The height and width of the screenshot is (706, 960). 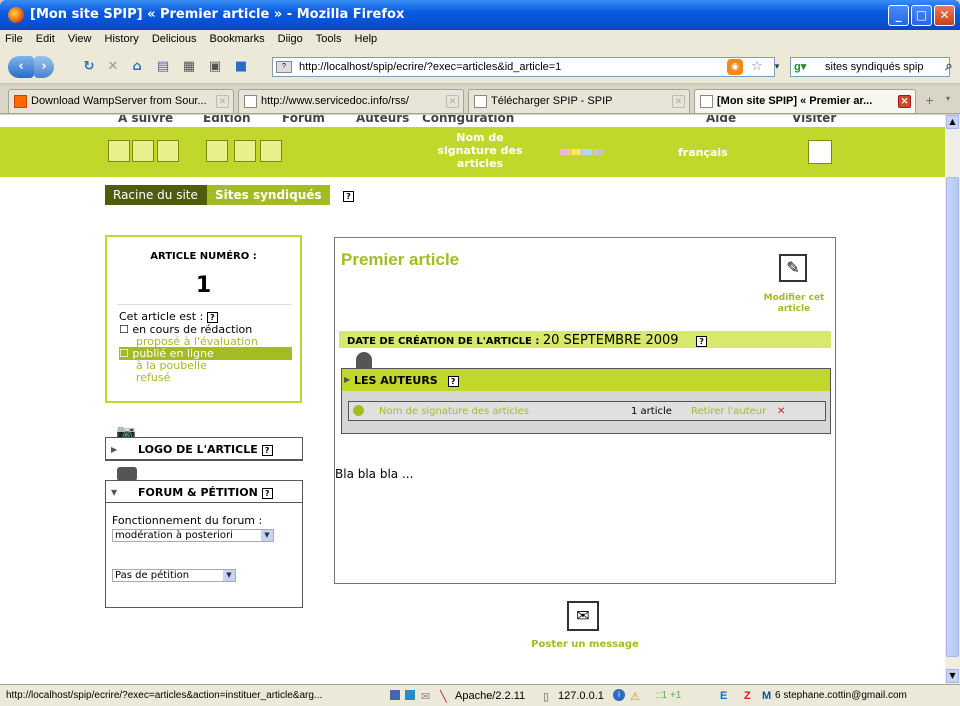 What do you see at coordinates (703, 152) in the screenshot?
I see `language-selector: français` at bounding box center [703, 152].